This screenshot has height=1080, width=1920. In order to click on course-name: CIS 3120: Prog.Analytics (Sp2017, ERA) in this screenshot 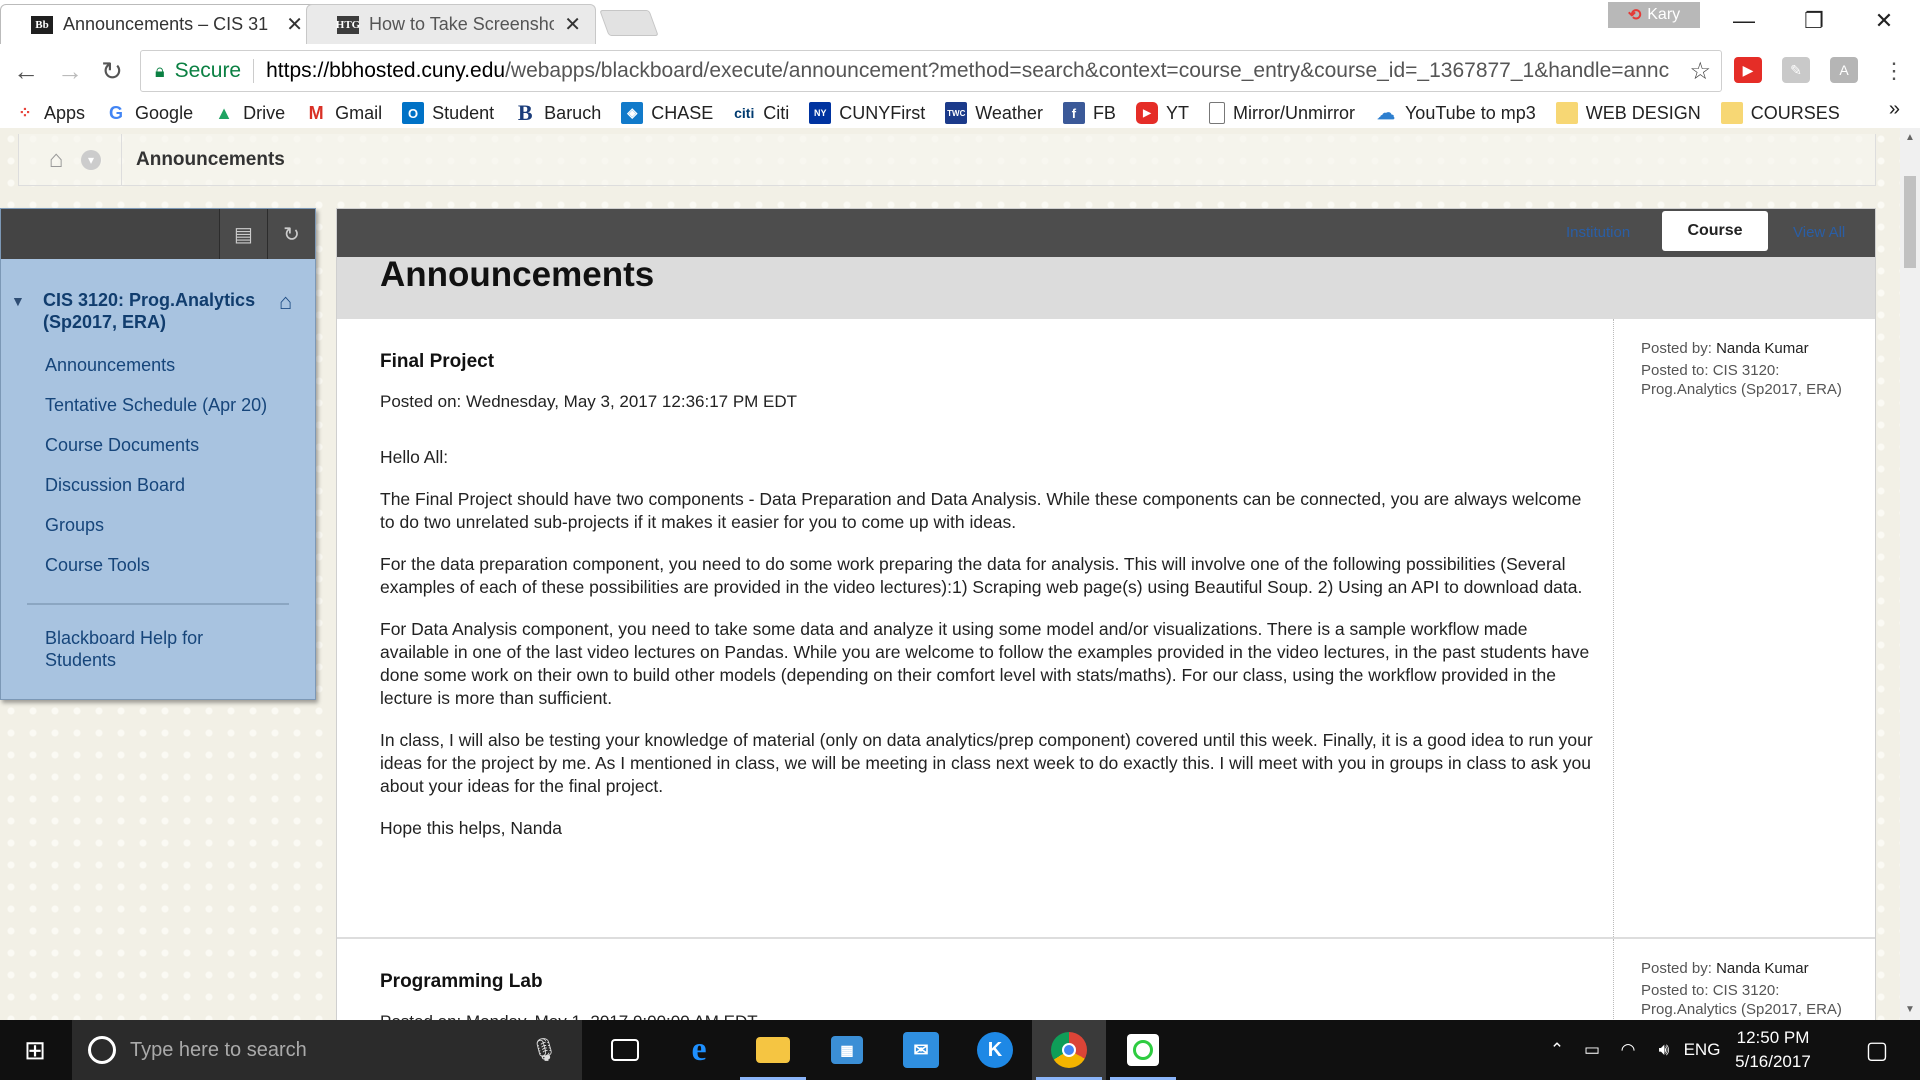, I will do `click(161, 311)`.